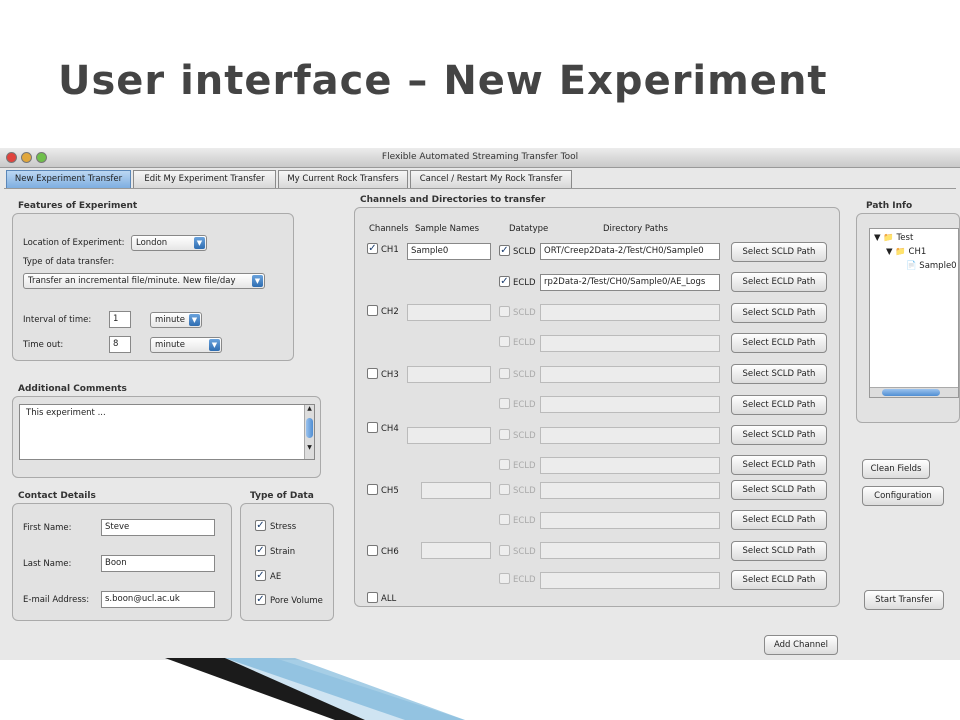  What do you see at coordinates (904, 600) in the screenshot?
I see `start-transfer-button: Start Transfer` at bounding box center [904, 600].